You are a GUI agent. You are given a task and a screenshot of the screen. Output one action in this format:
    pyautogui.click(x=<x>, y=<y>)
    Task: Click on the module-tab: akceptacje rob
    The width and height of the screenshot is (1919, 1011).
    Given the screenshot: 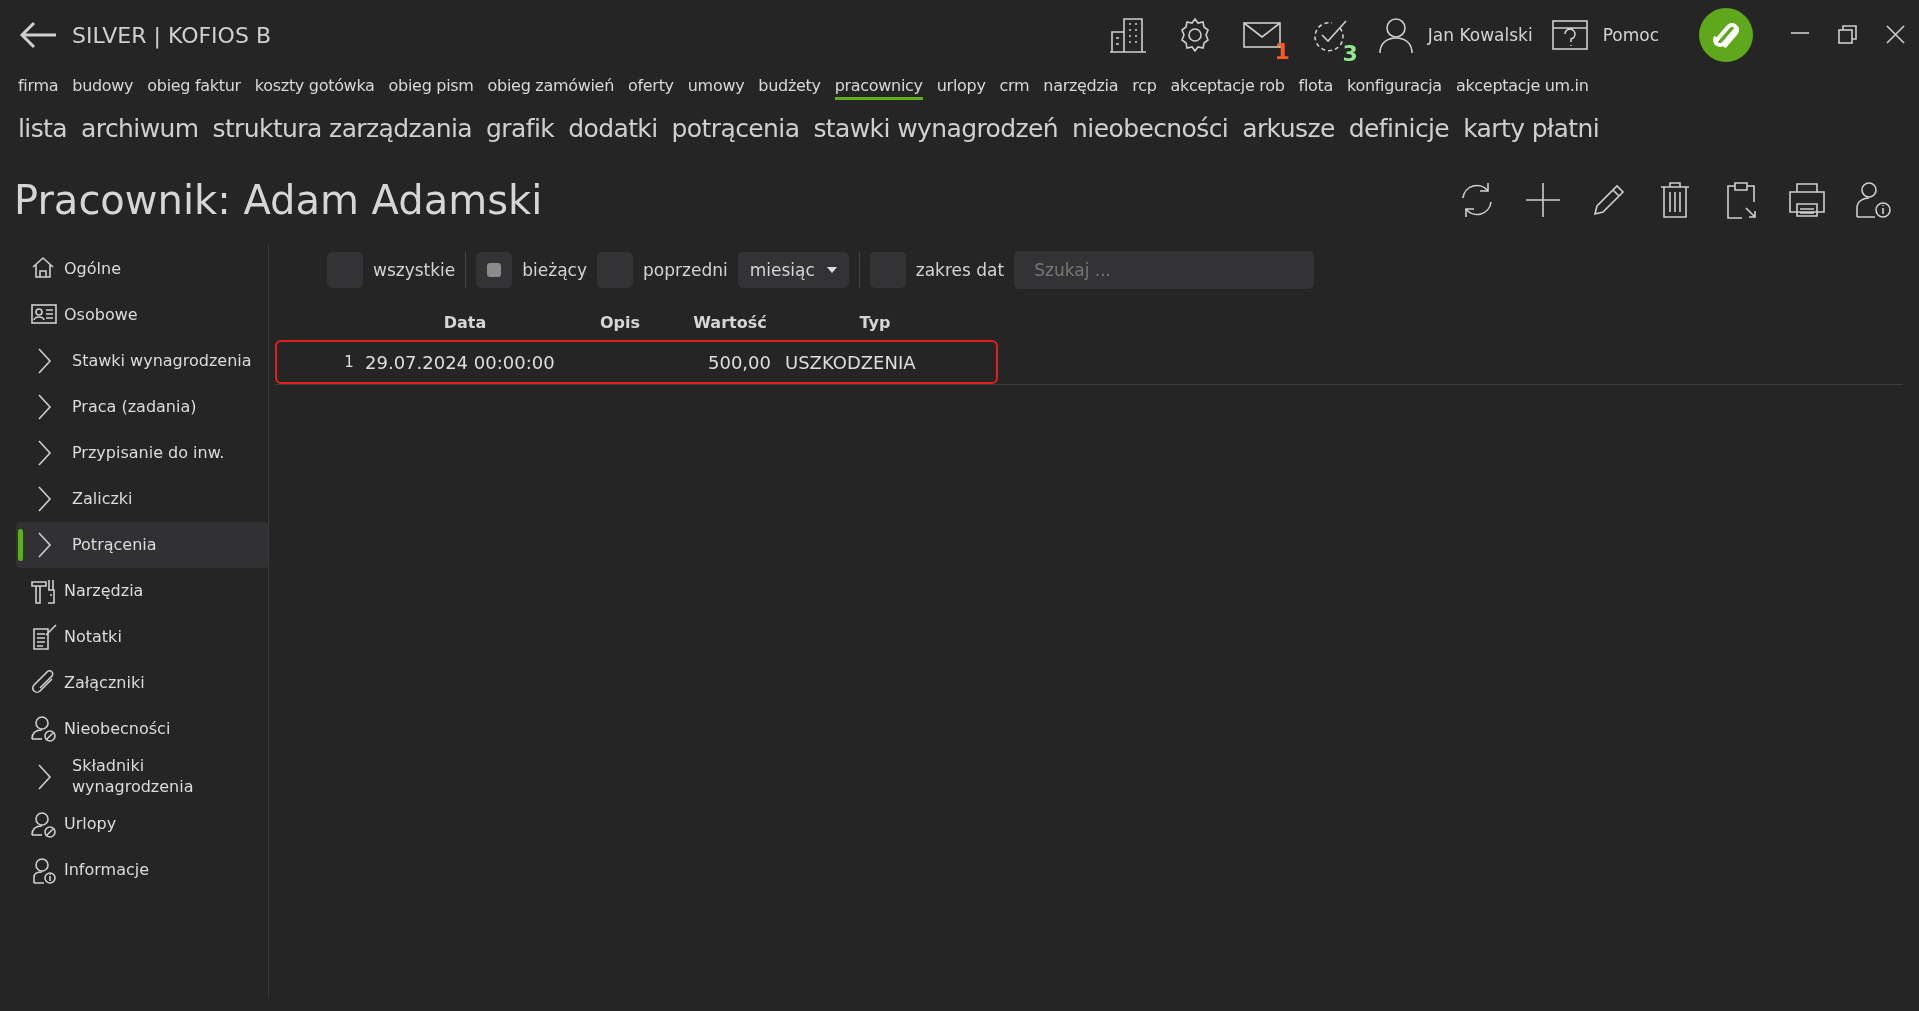 What is the action you would take?
    pyautogui.click(x=1227, y=88)
    